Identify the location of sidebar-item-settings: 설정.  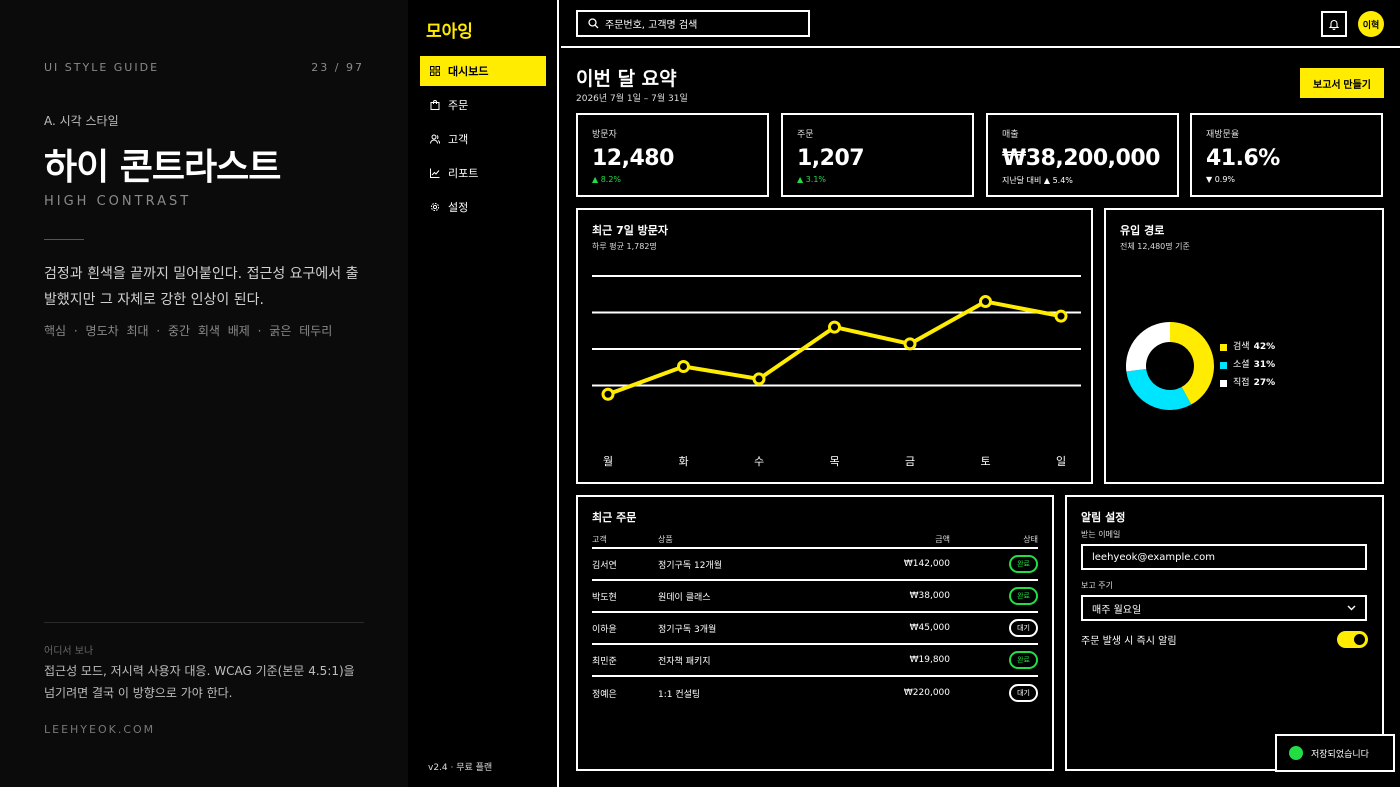
(483, 207).